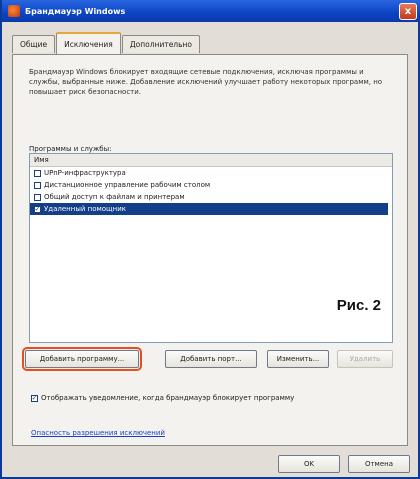 The height and width of the screenshot is (479, 420). I want to click on list-item-remote-desktop: Дистанционное управление рабочим столом, so click(211, 185).